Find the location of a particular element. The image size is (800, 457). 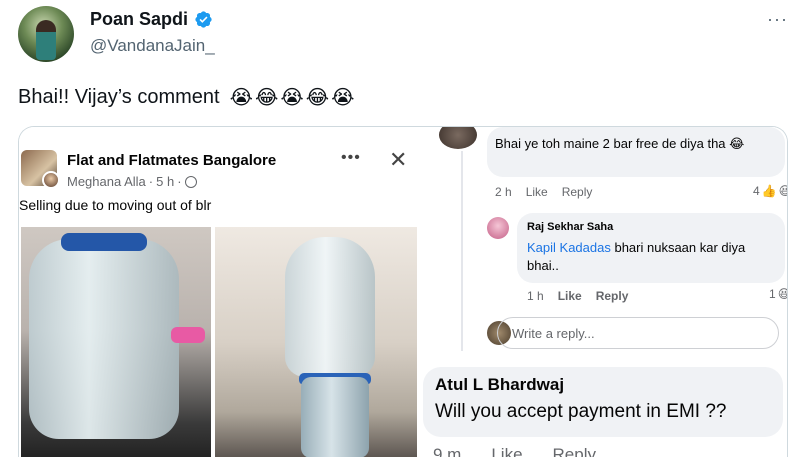

jar-lid is located at coordinates (104, 242).